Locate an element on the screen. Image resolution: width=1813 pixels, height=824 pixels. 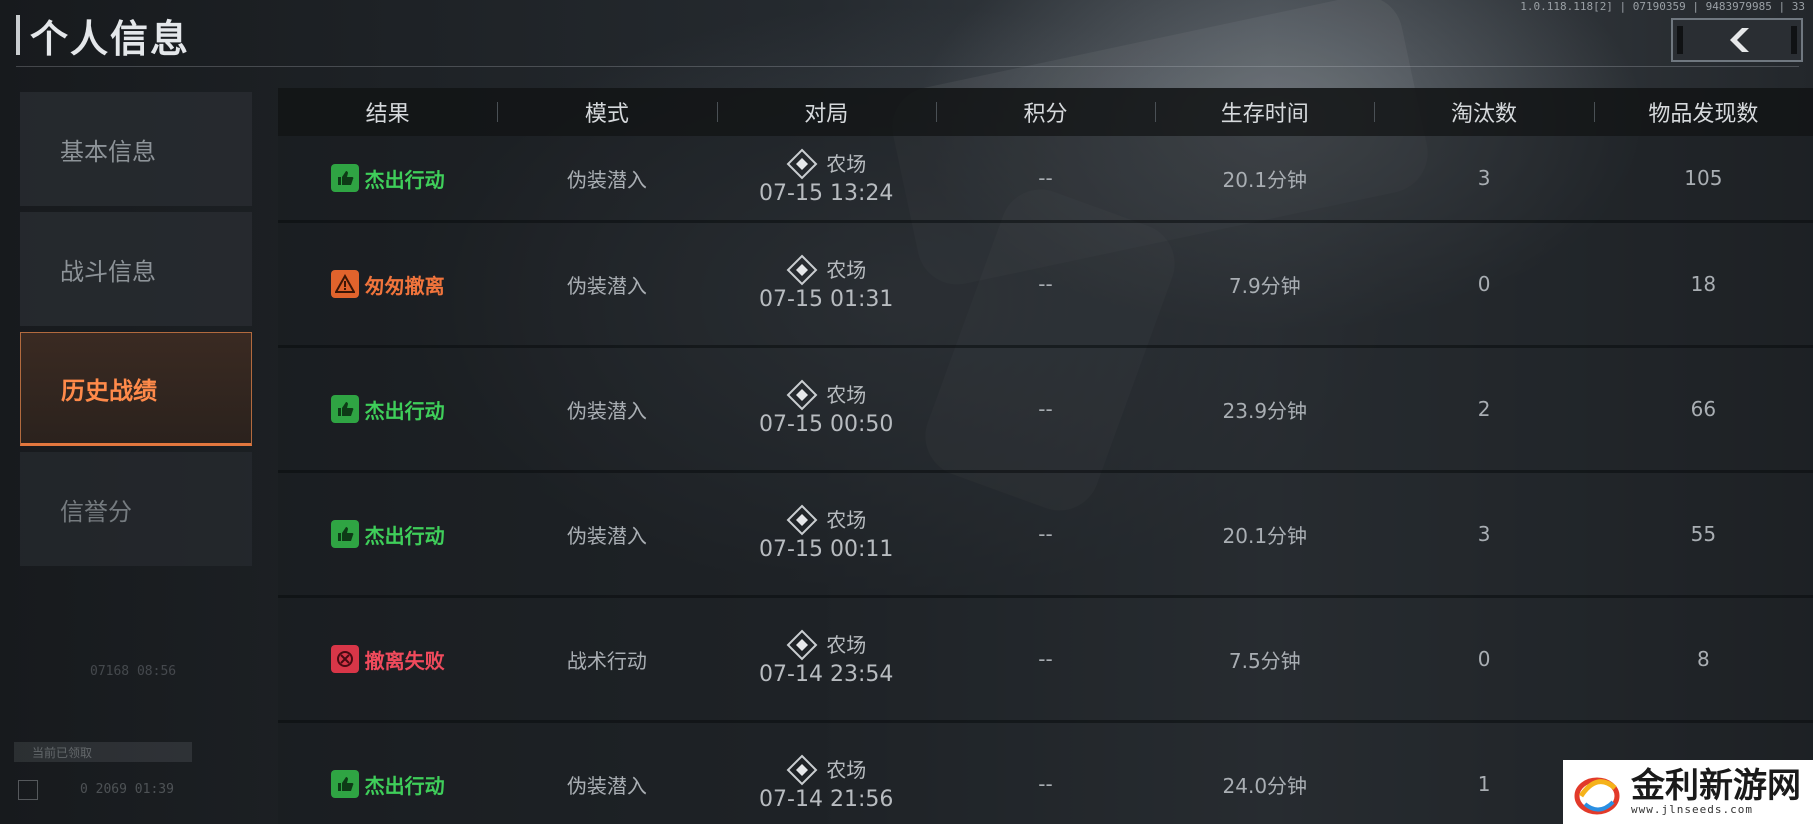
fail-icon is located at coordinates (344, 659).